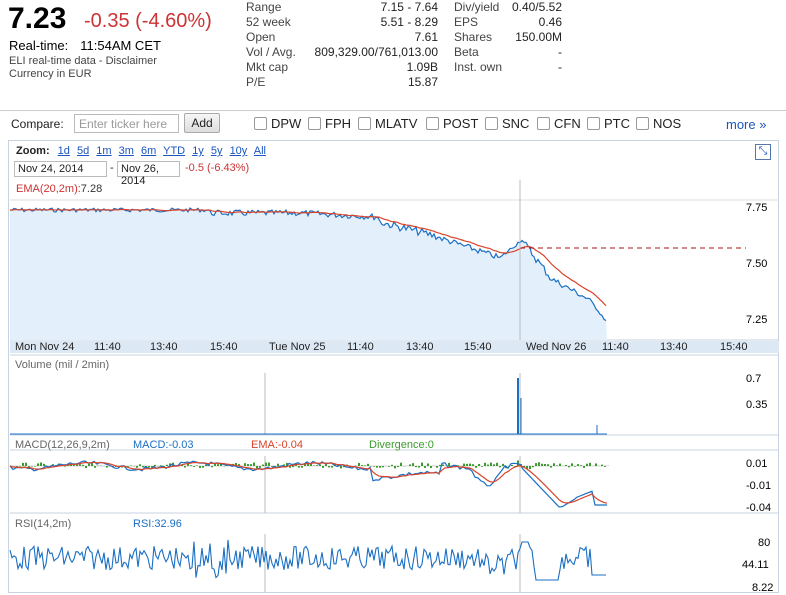 The height and width of the screenshot is (595, 786). What do you see at coordinates (758, 486) in the screenshot?
I see `macd-tick: -0.01` at bounding box center [758, 486].